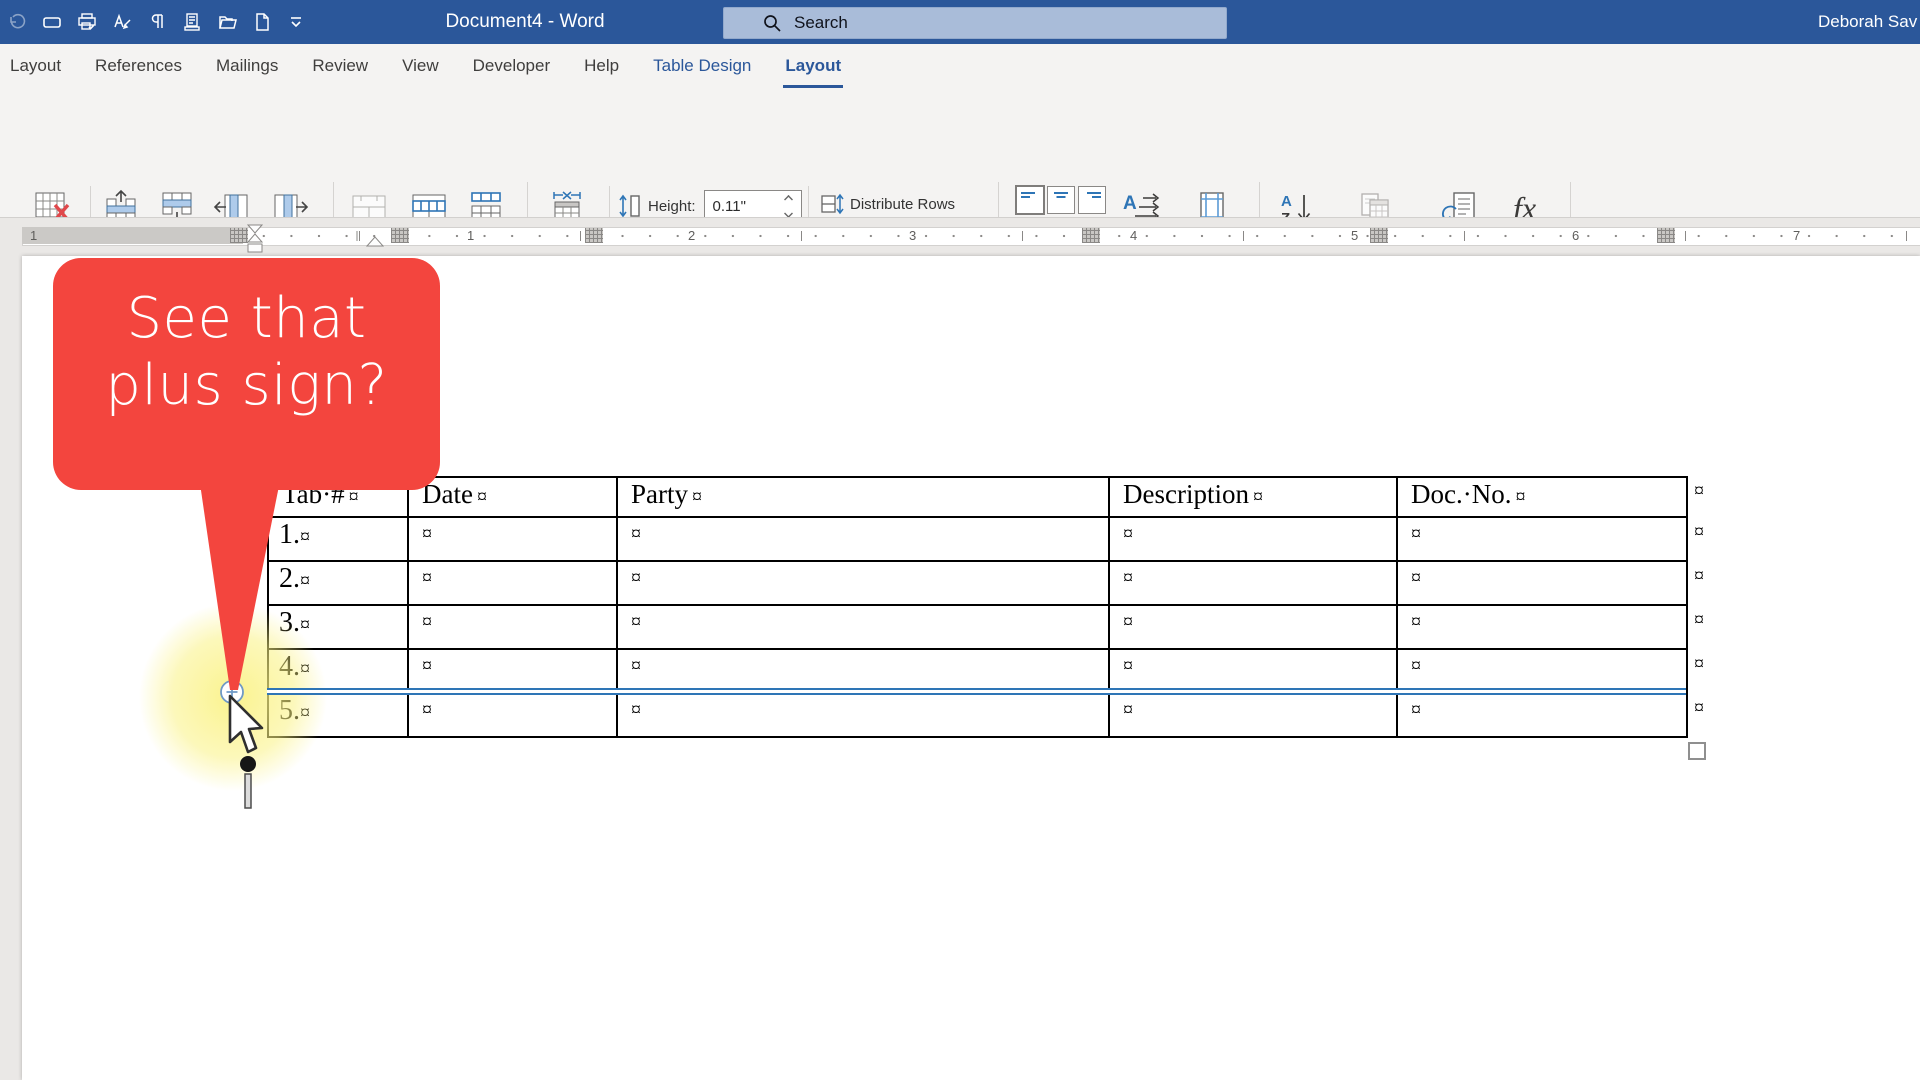  What do you see at coordinates (246, 318) in the screenshot?
I see `callout-text-line1: See that` at bounding box center [246, 318].